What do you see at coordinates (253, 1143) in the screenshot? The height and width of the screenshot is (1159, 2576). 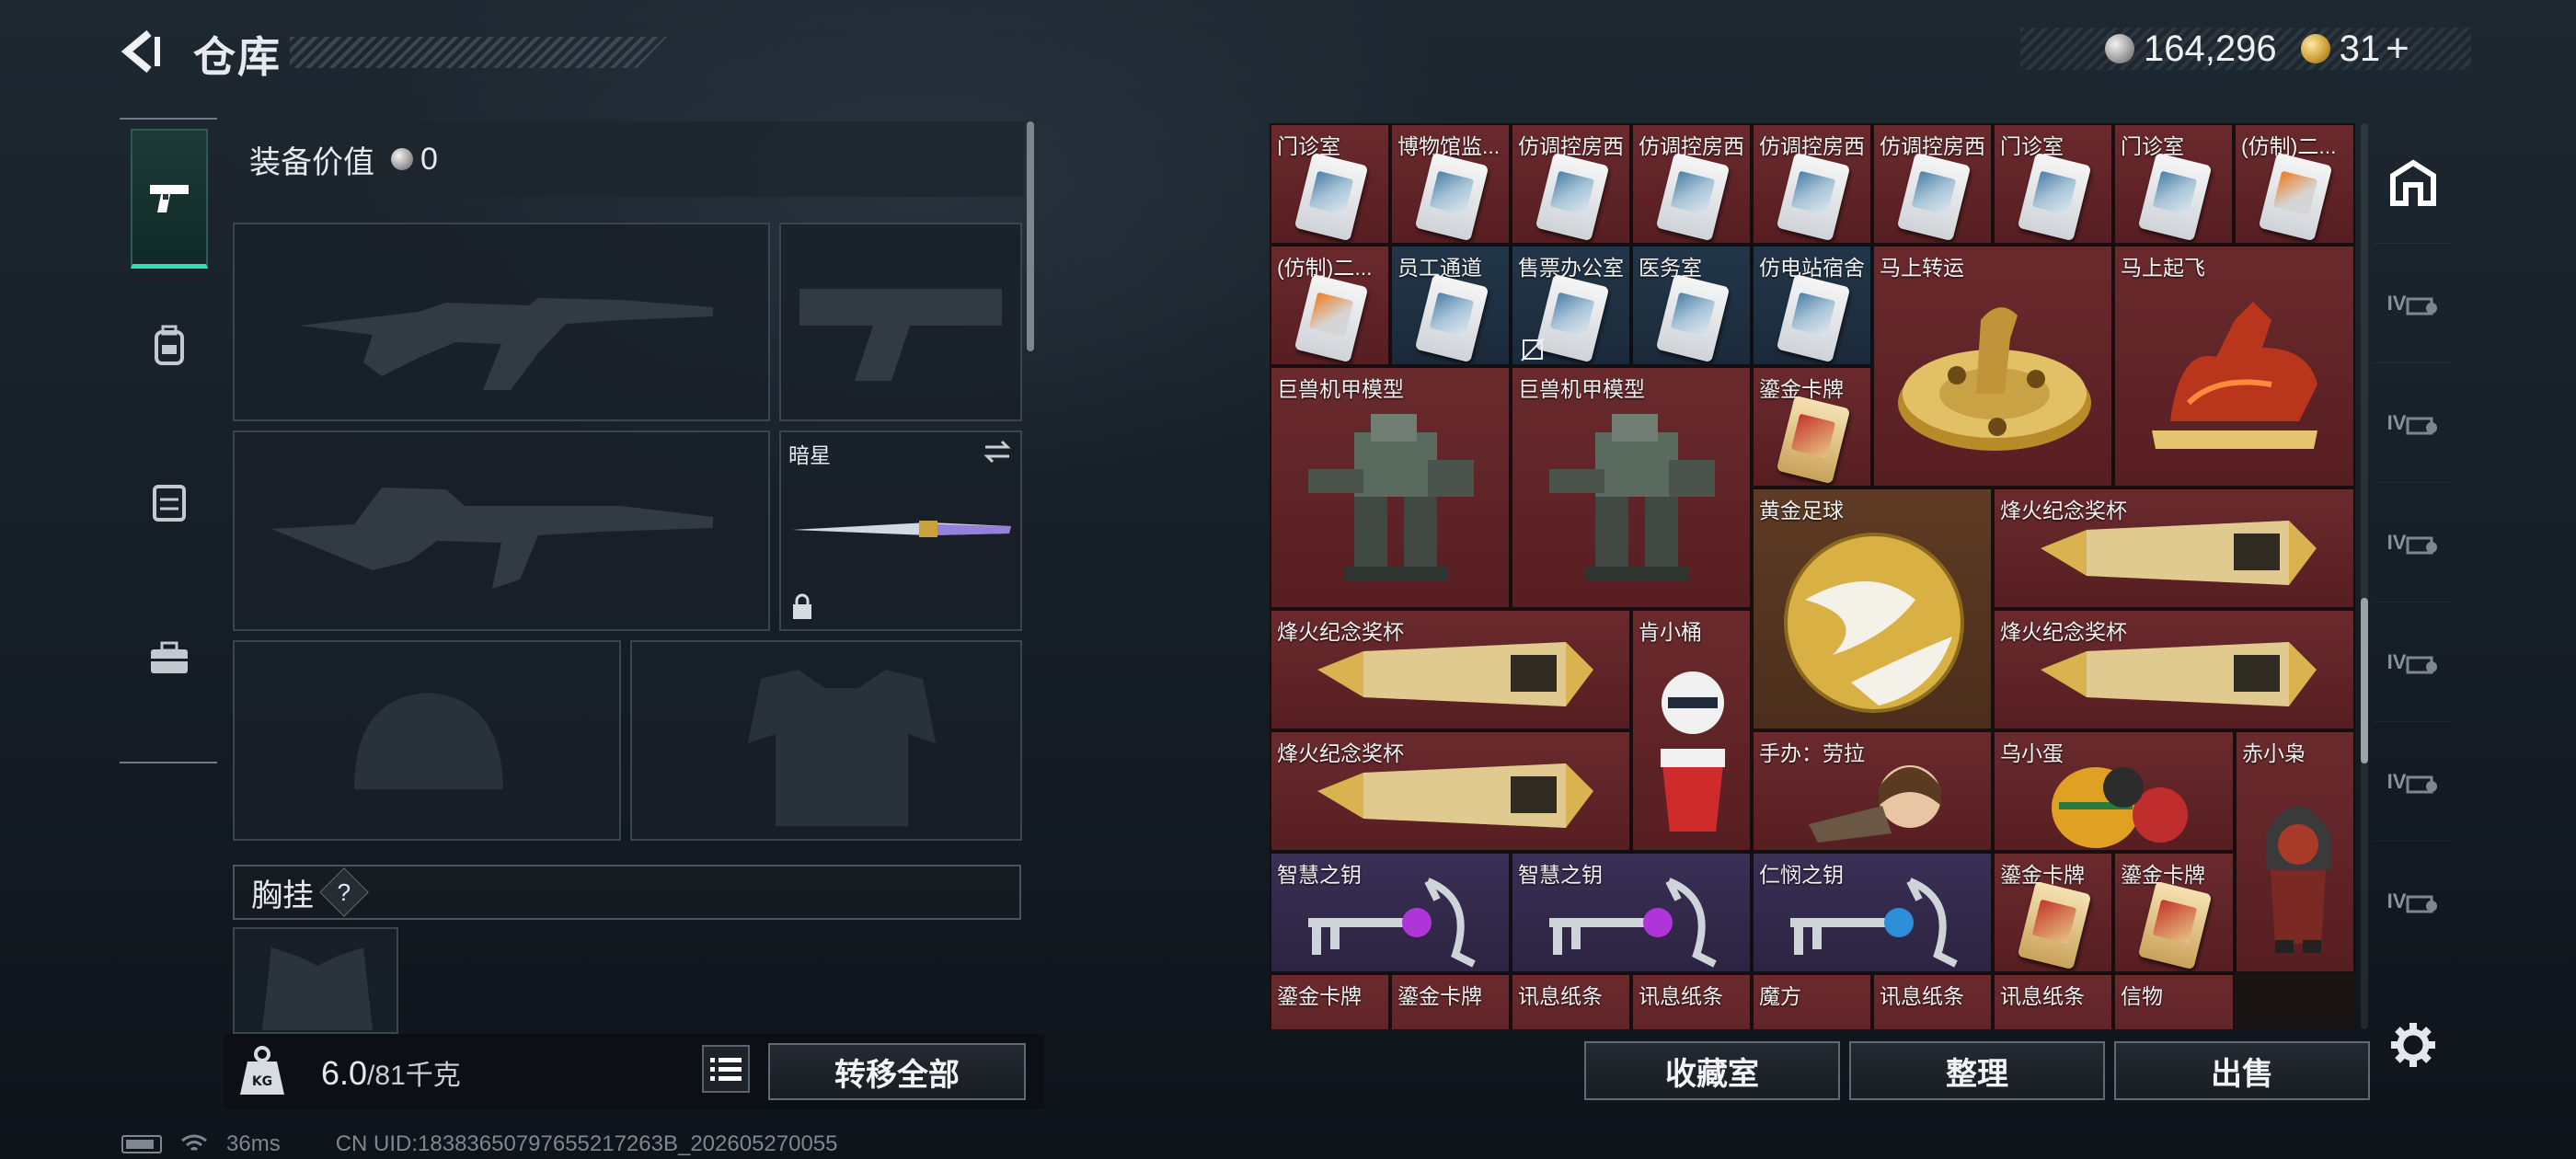 I see `ping-value: 36ms` at bounding box center [253, 1143].